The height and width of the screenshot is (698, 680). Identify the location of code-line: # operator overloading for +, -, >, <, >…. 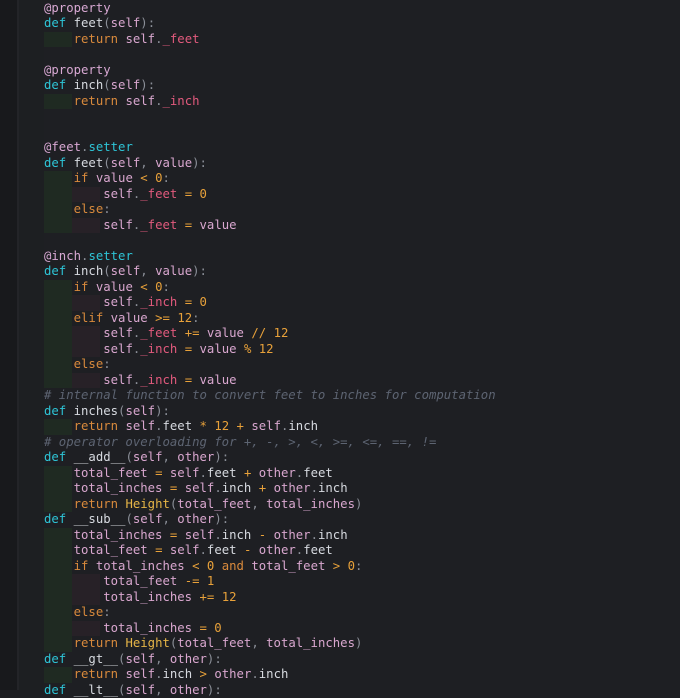
(240, 443).